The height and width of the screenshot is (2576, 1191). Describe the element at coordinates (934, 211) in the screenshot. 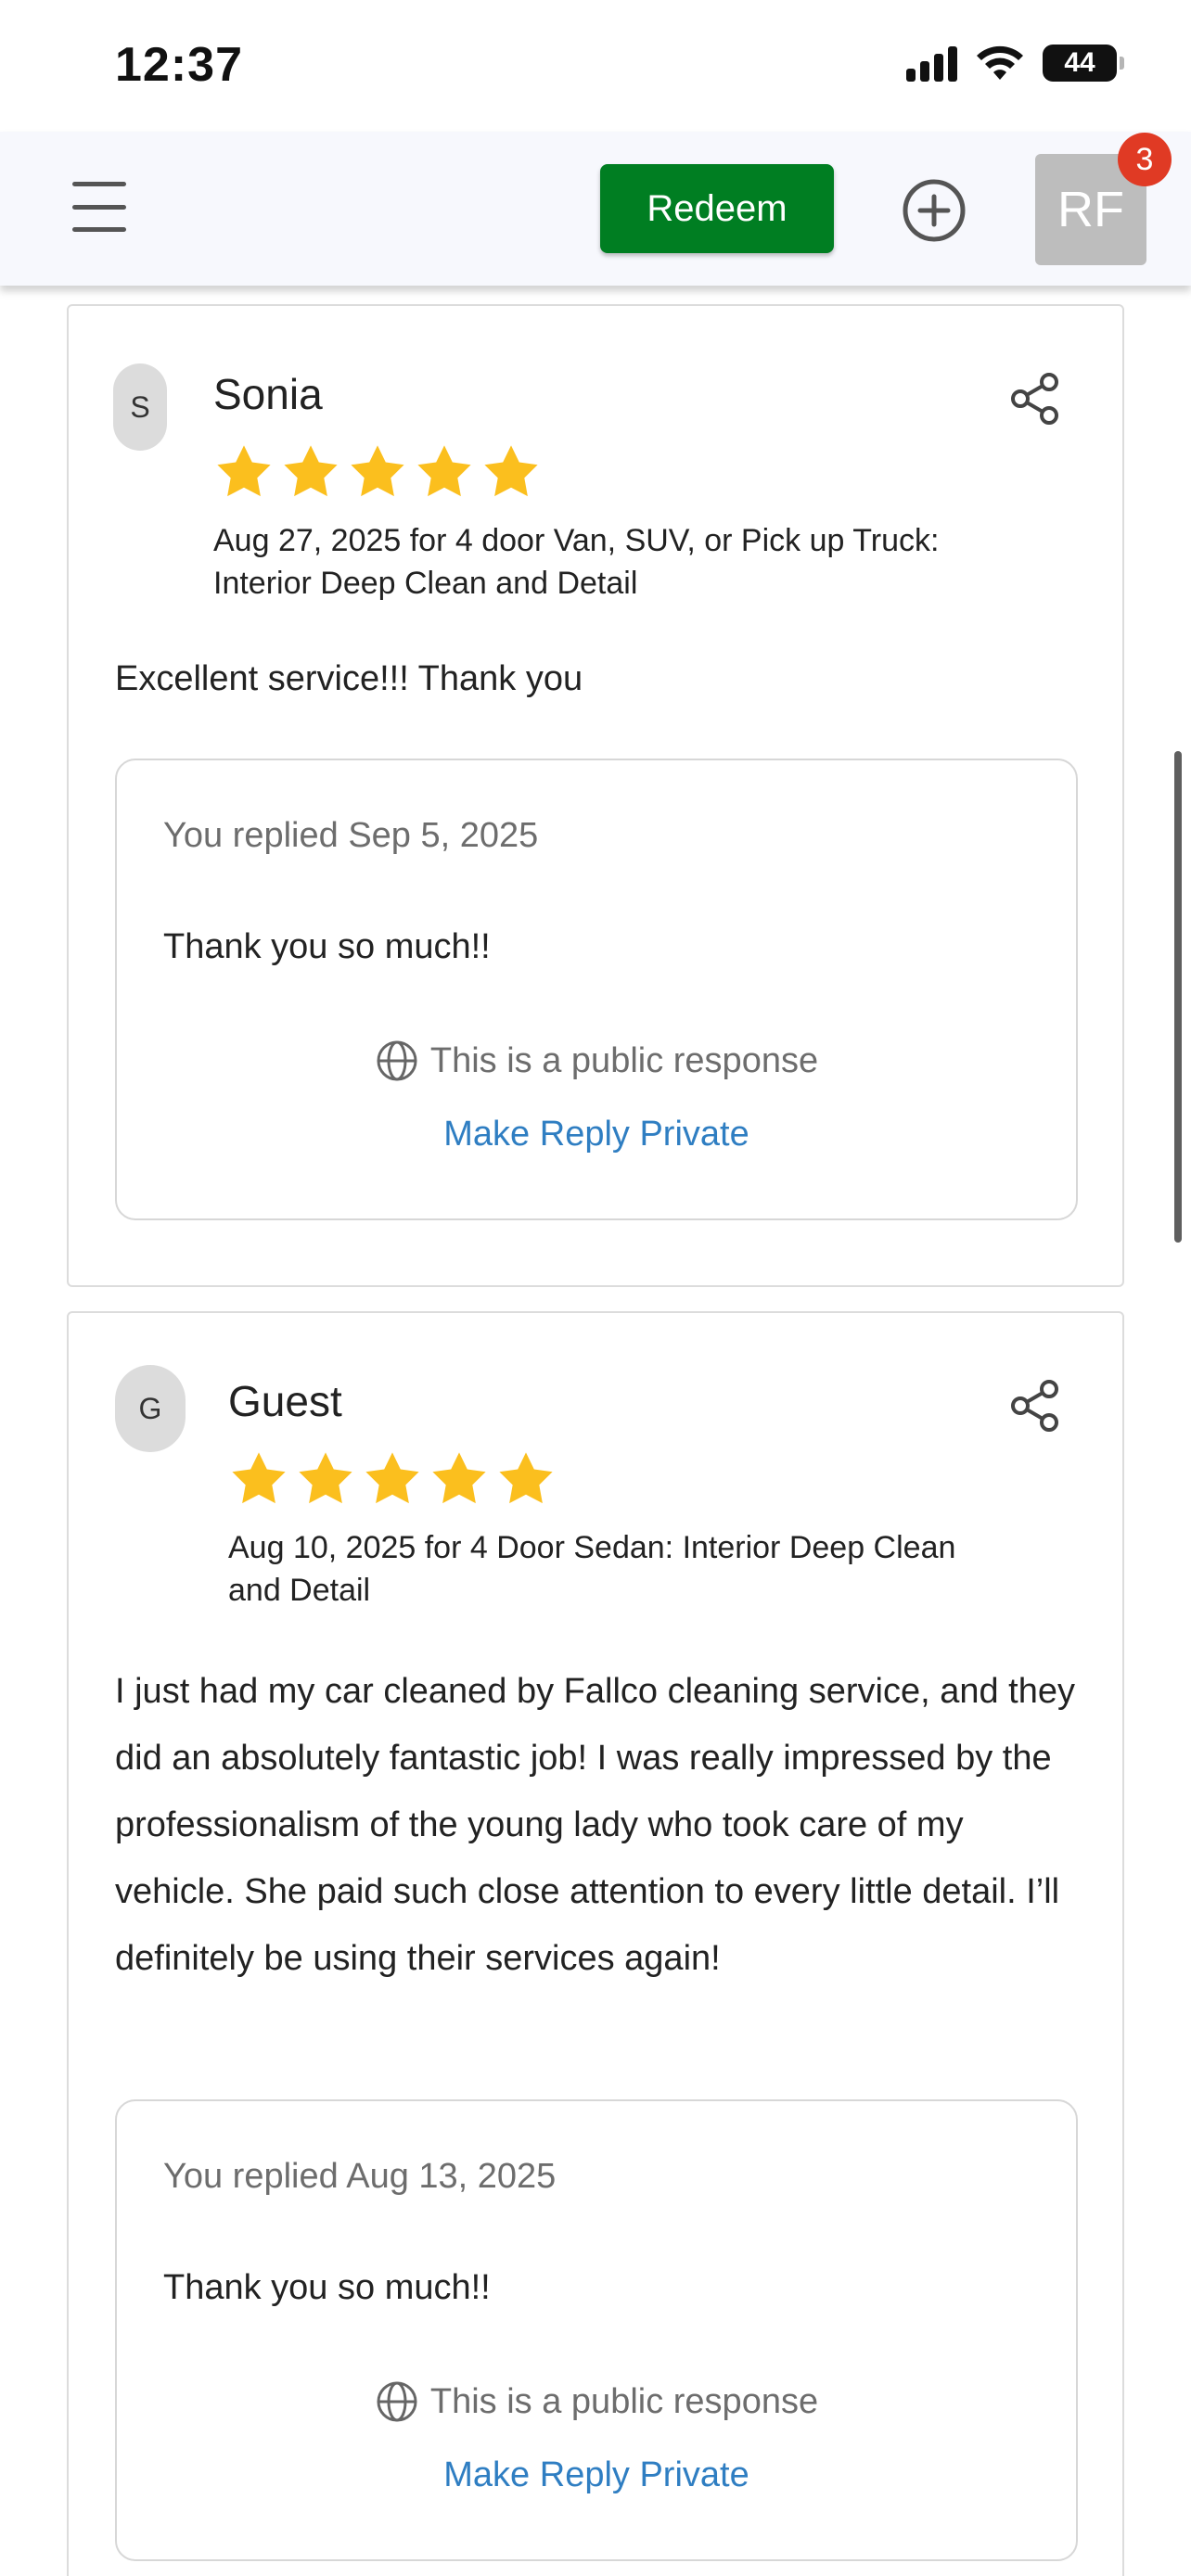

I see `add-circle-icon` at that location.